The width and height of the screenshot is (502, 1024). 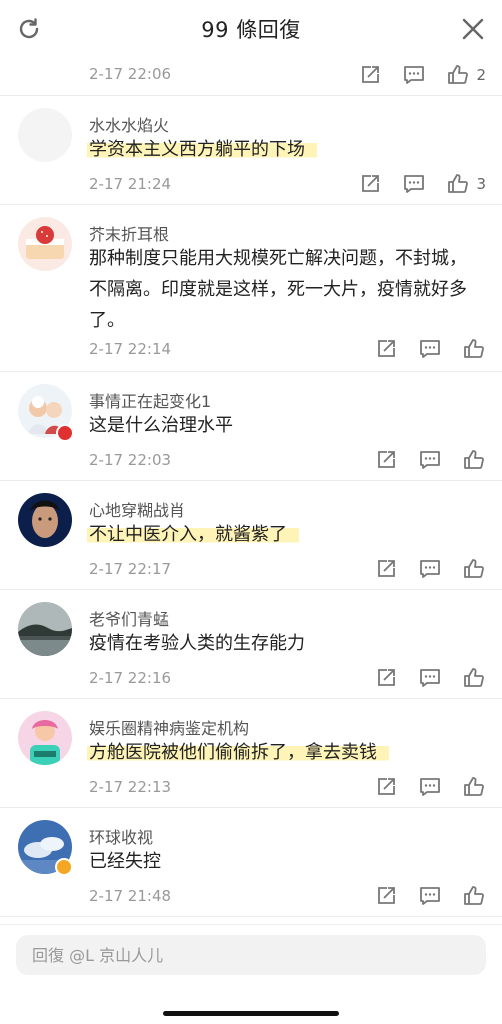 I want to click on comment-time: 2-17 22:16, so click(x=130, y=678).